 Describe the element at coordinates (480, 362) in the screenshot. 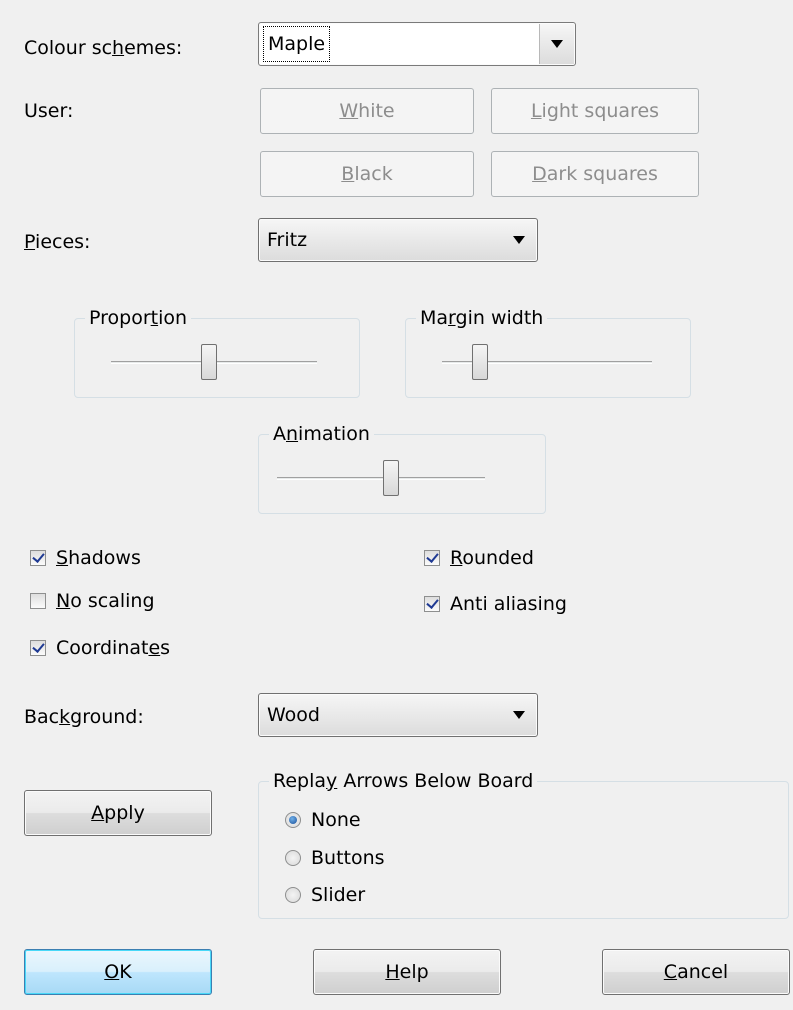

I see `margin-width-slider-thumb` at that location.